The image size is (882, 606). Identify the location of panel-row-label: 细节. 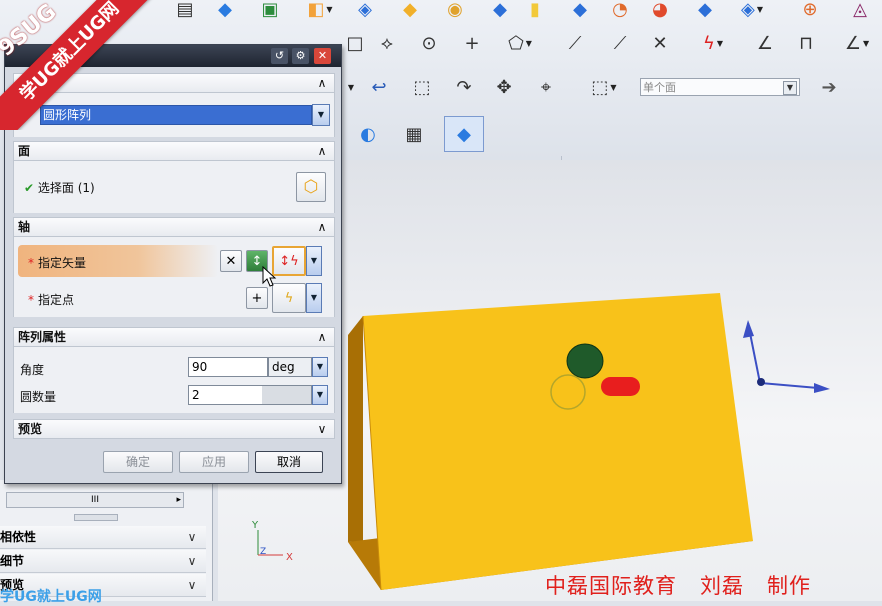
(12, 561).